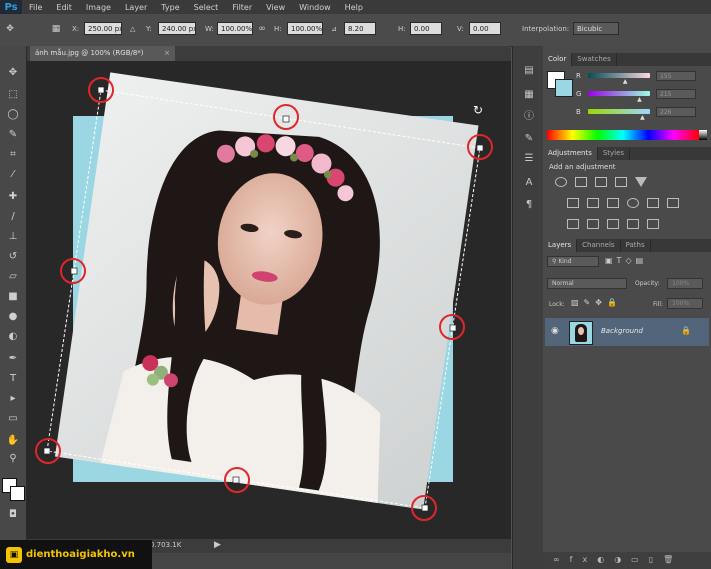  Describe the element at coordinates (13, 297) in the screenshot. I see `gradient-tool-icon: ■` at that location.